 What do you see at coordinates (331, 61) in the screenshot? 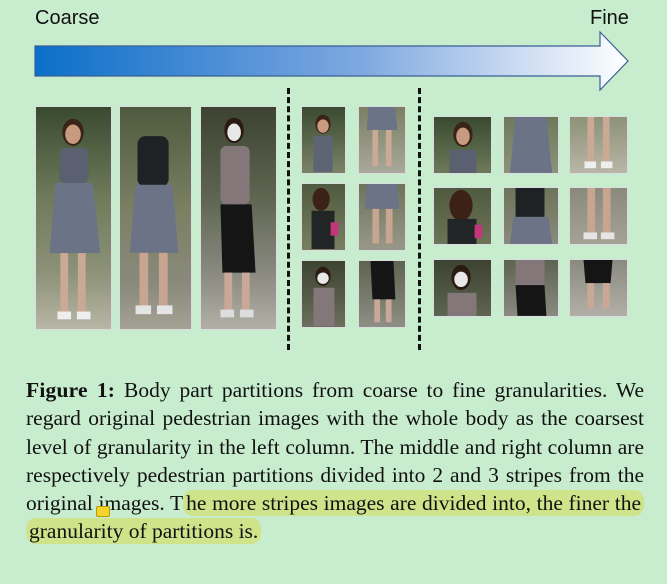
I see `coarse-to-fine-arrow` at bounding box center [331, 61].